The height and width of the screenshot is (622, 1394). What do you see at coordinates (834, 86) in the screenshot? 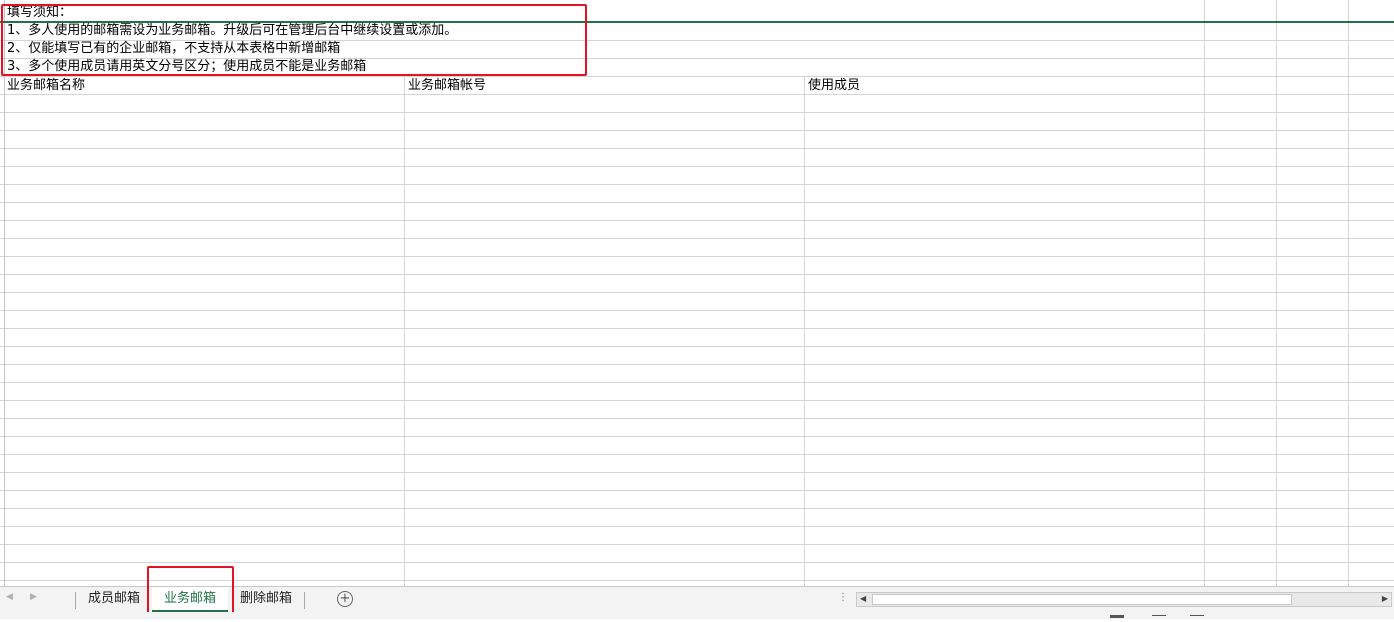
I see `column-header-members: 使用成员` at bounding box center [834, 86].